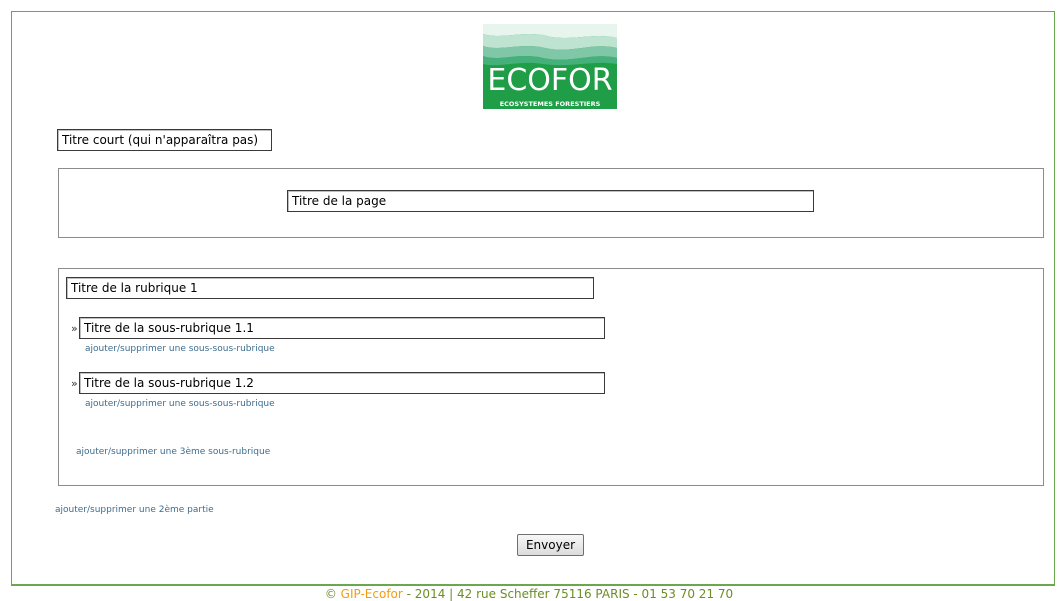  I want to click on add-remove-second-part-link: ajouter/supprimer une 2ème partie, so click(134, 510).